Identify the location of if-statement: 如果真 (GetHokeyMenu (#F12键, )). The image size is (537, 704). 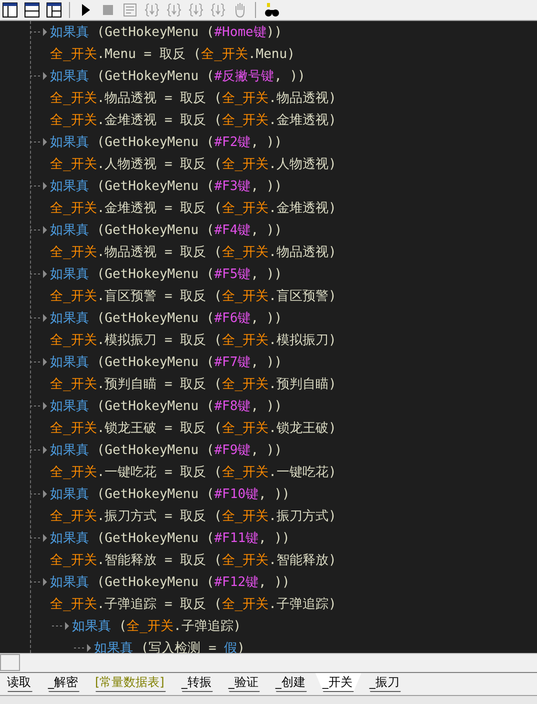
(170, 582).